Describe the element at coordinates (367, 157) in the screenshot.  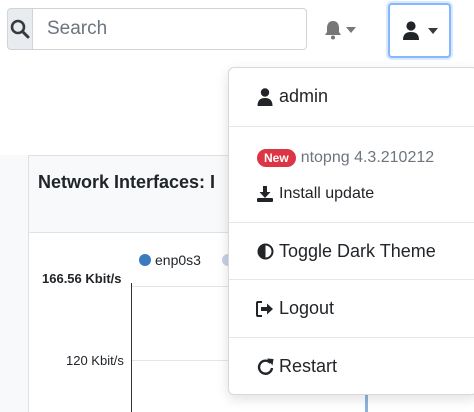
I see `version-label: ntopng 4.3.210212` at that location.